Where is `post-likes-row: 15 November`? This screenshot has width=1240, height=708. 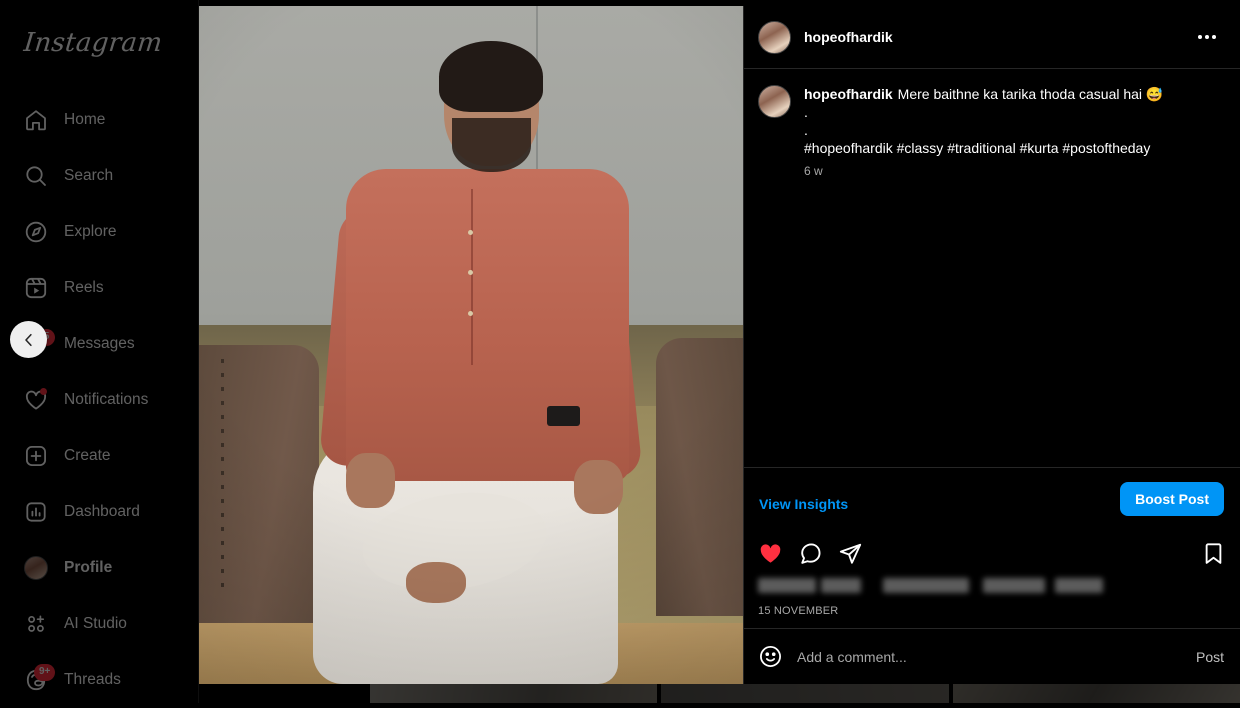 post-likes-row: 15 November is located at coordinates (992, 597).